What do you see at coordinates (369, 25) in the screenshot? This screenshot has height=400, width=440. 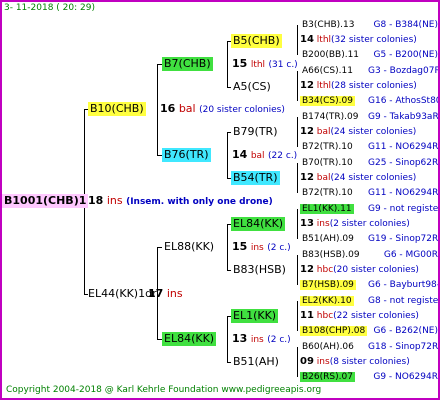 I see `ancestor-row: B3(CHB).13 G8 - B384(NE)` at bounding box center [369, 25].